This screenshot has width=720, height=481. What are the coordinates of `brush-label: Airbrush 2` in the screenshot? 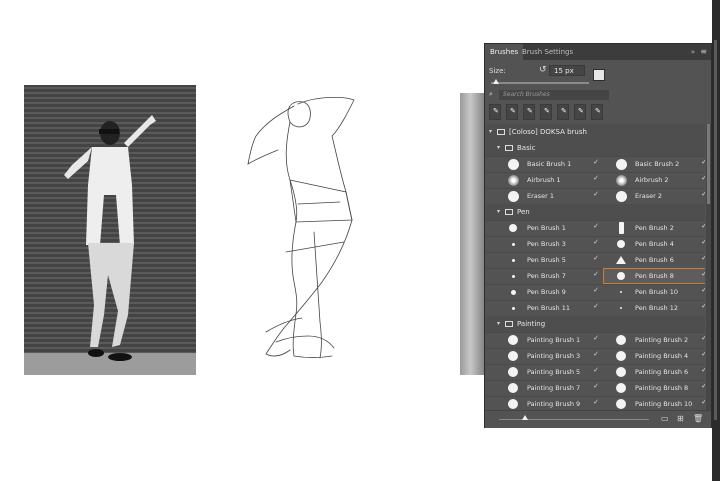 It's located at (652, 180).